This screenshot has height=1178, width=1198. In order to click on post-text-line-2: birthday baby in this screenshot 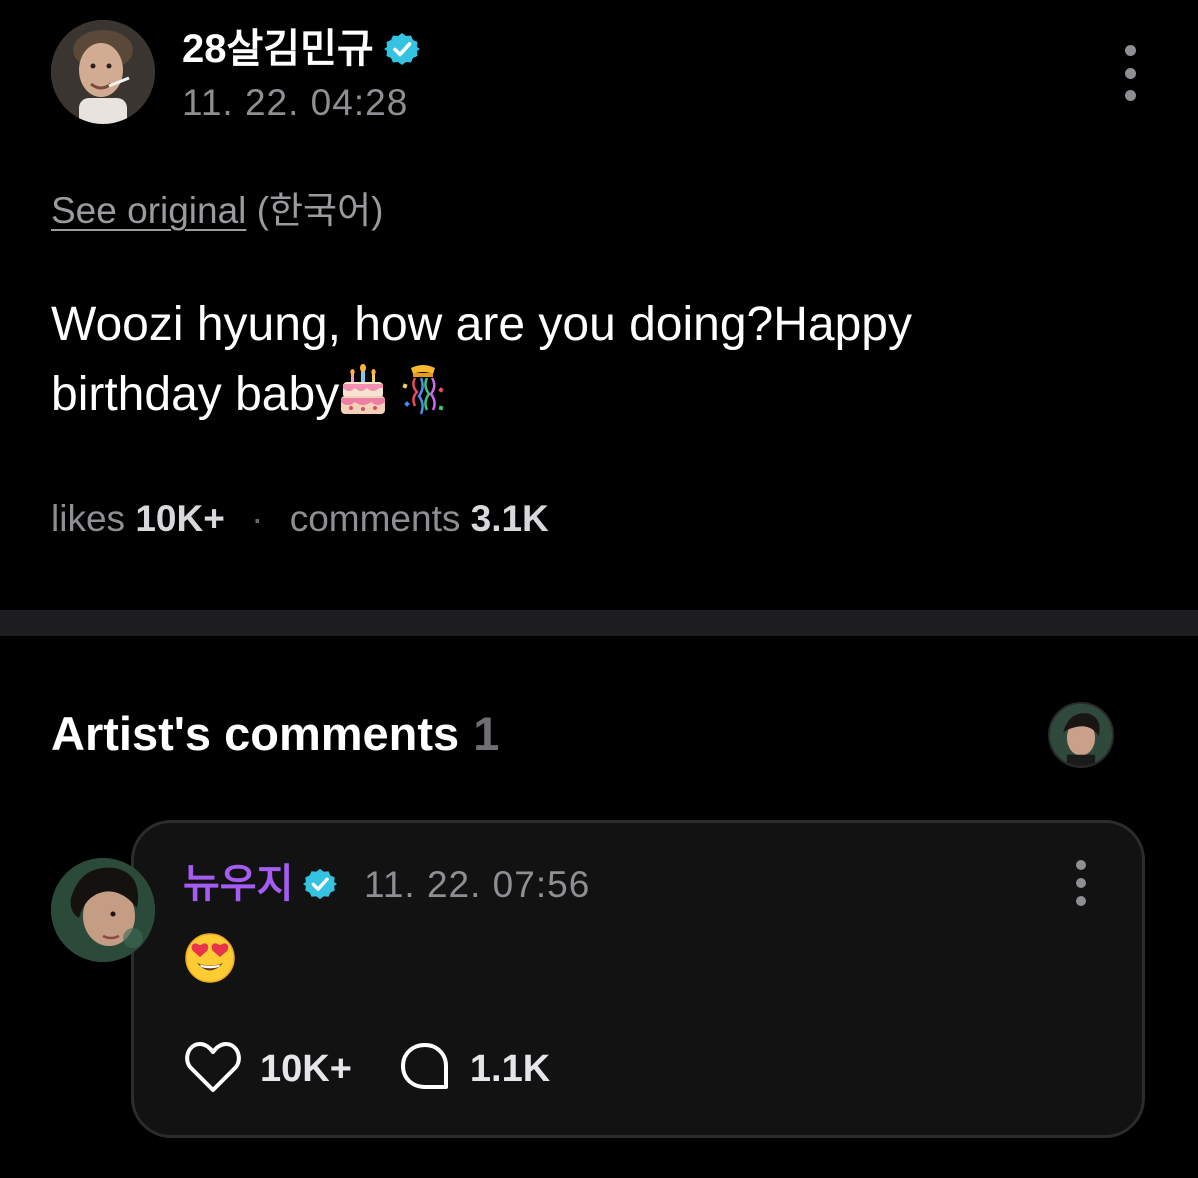, I will do `click(195, 394)`.